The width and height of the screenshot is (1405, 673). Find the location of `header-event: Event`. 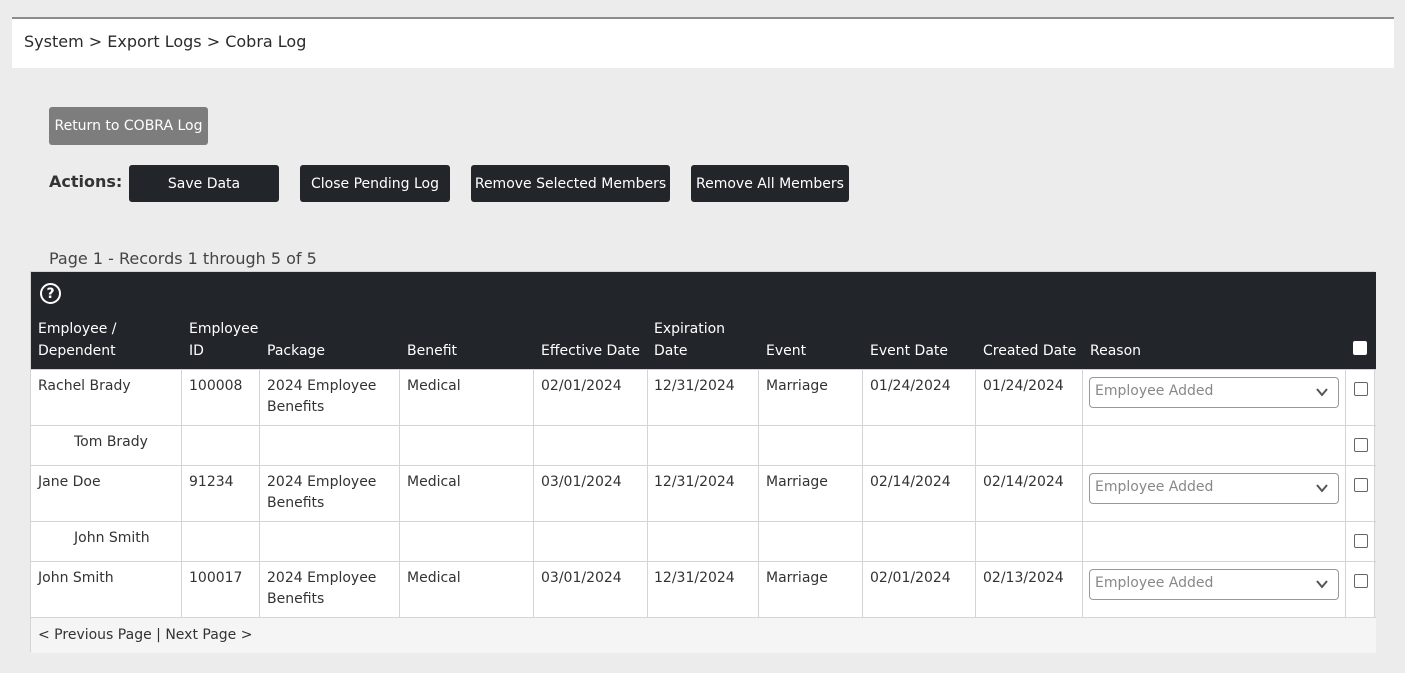

header-event: Event is located at coordinates (786, 351).